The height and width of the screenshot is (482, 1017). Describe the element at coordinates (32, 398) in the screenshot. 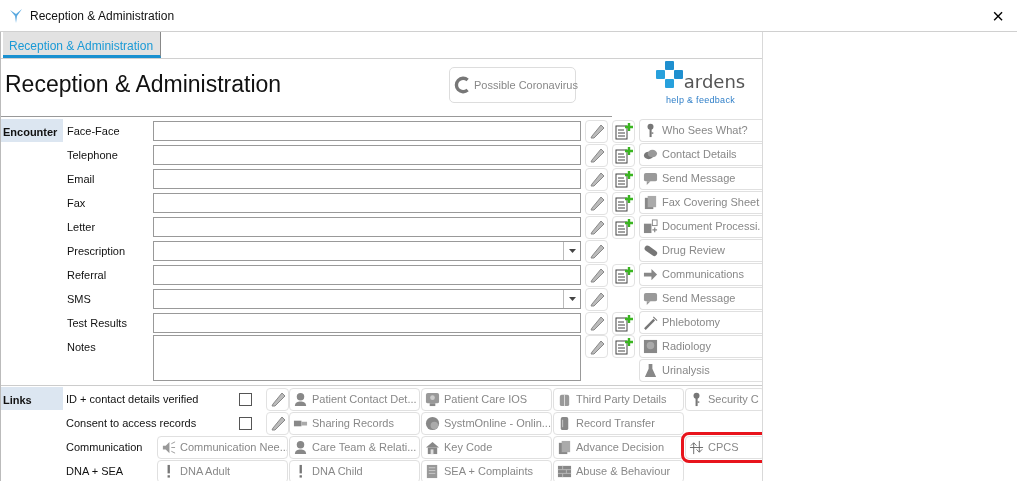

I see `section-label: Links` at that location.